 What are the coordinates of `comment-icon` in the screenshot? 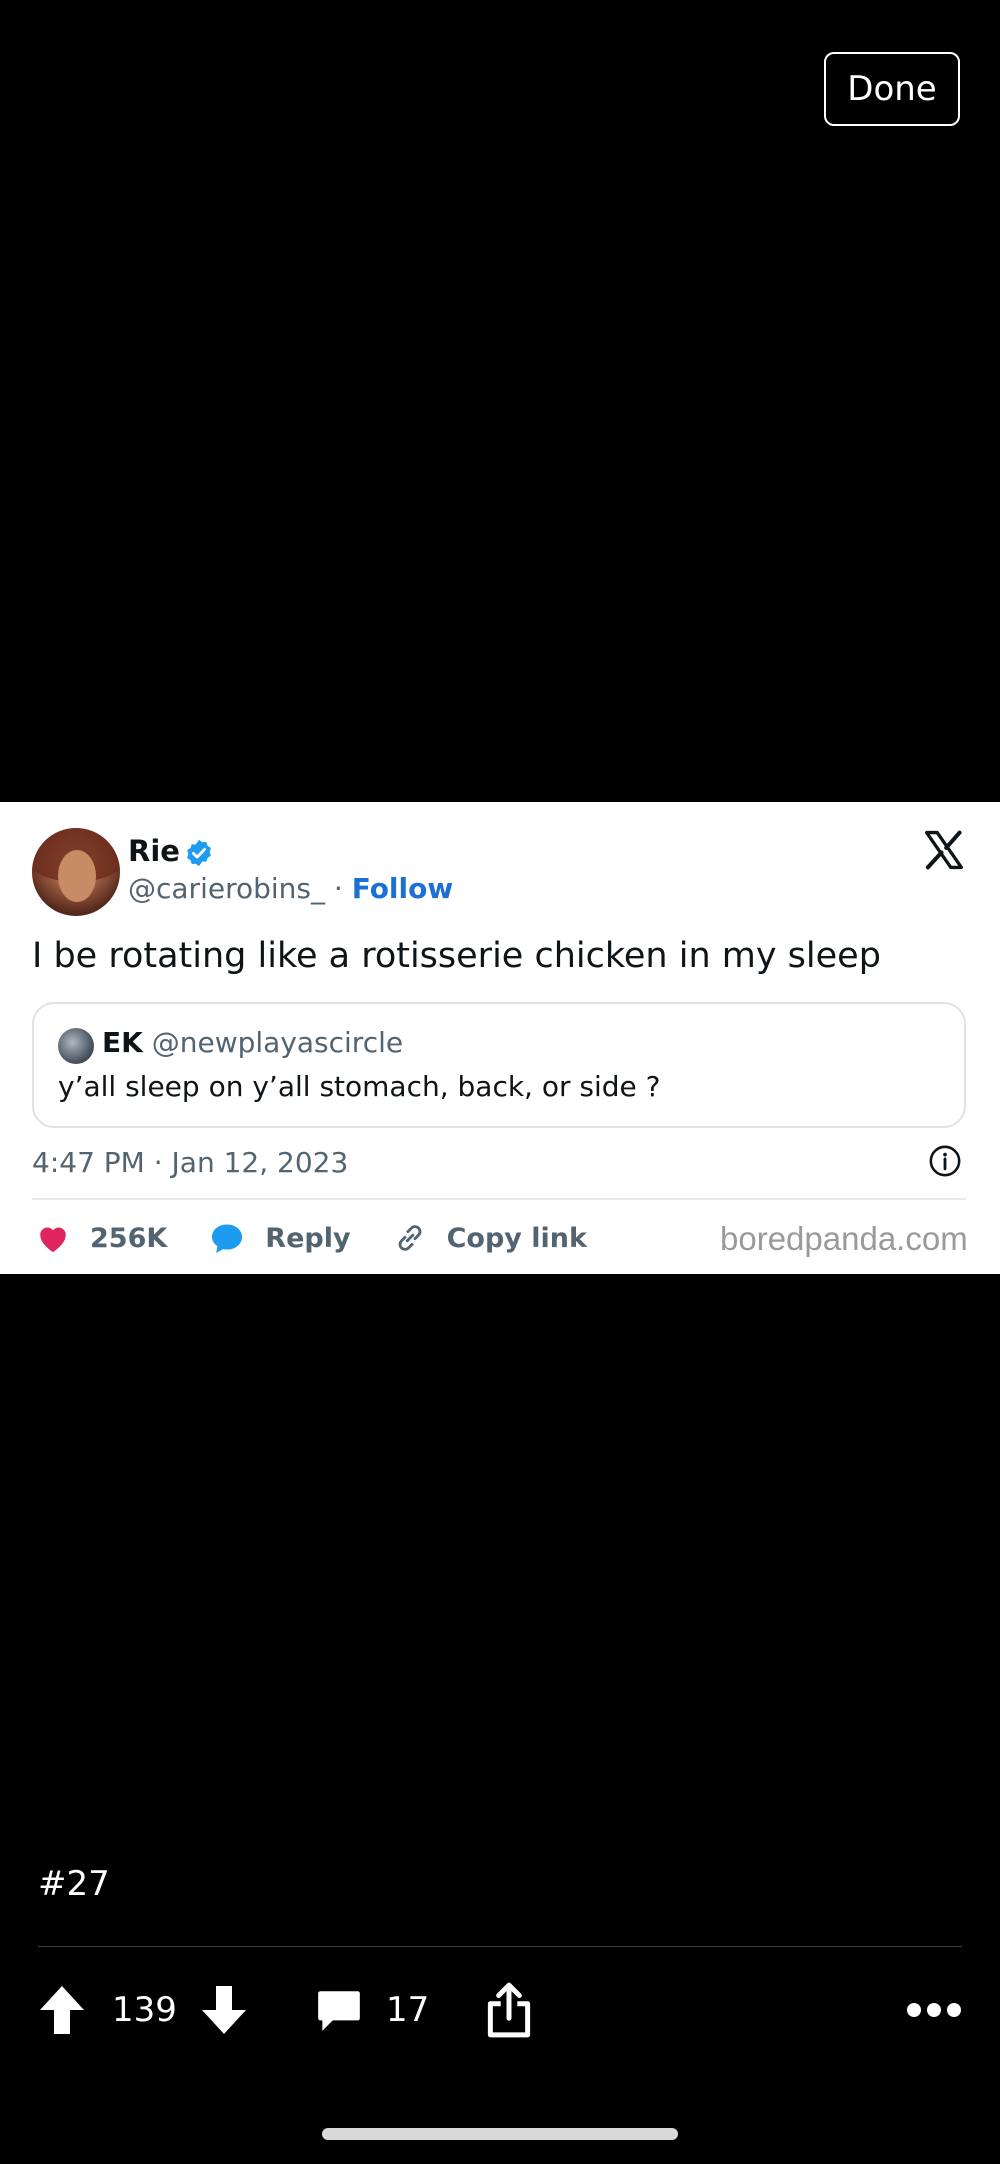 It's located at (339, 2011).